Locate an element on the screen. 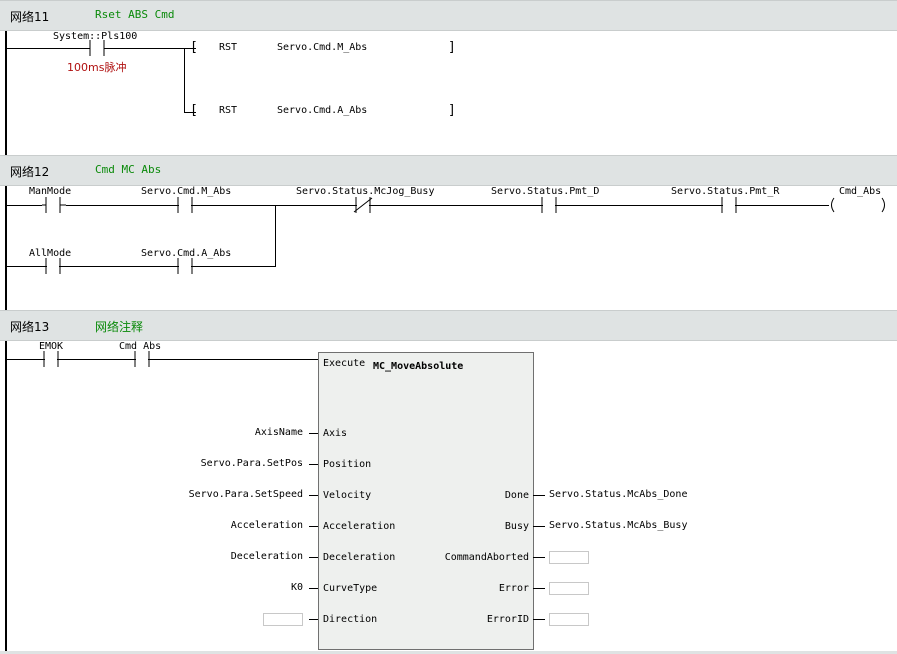 The height and width of the screenshot is (654, 897). network-label: 网络12 is located at coordinates (30, 172).